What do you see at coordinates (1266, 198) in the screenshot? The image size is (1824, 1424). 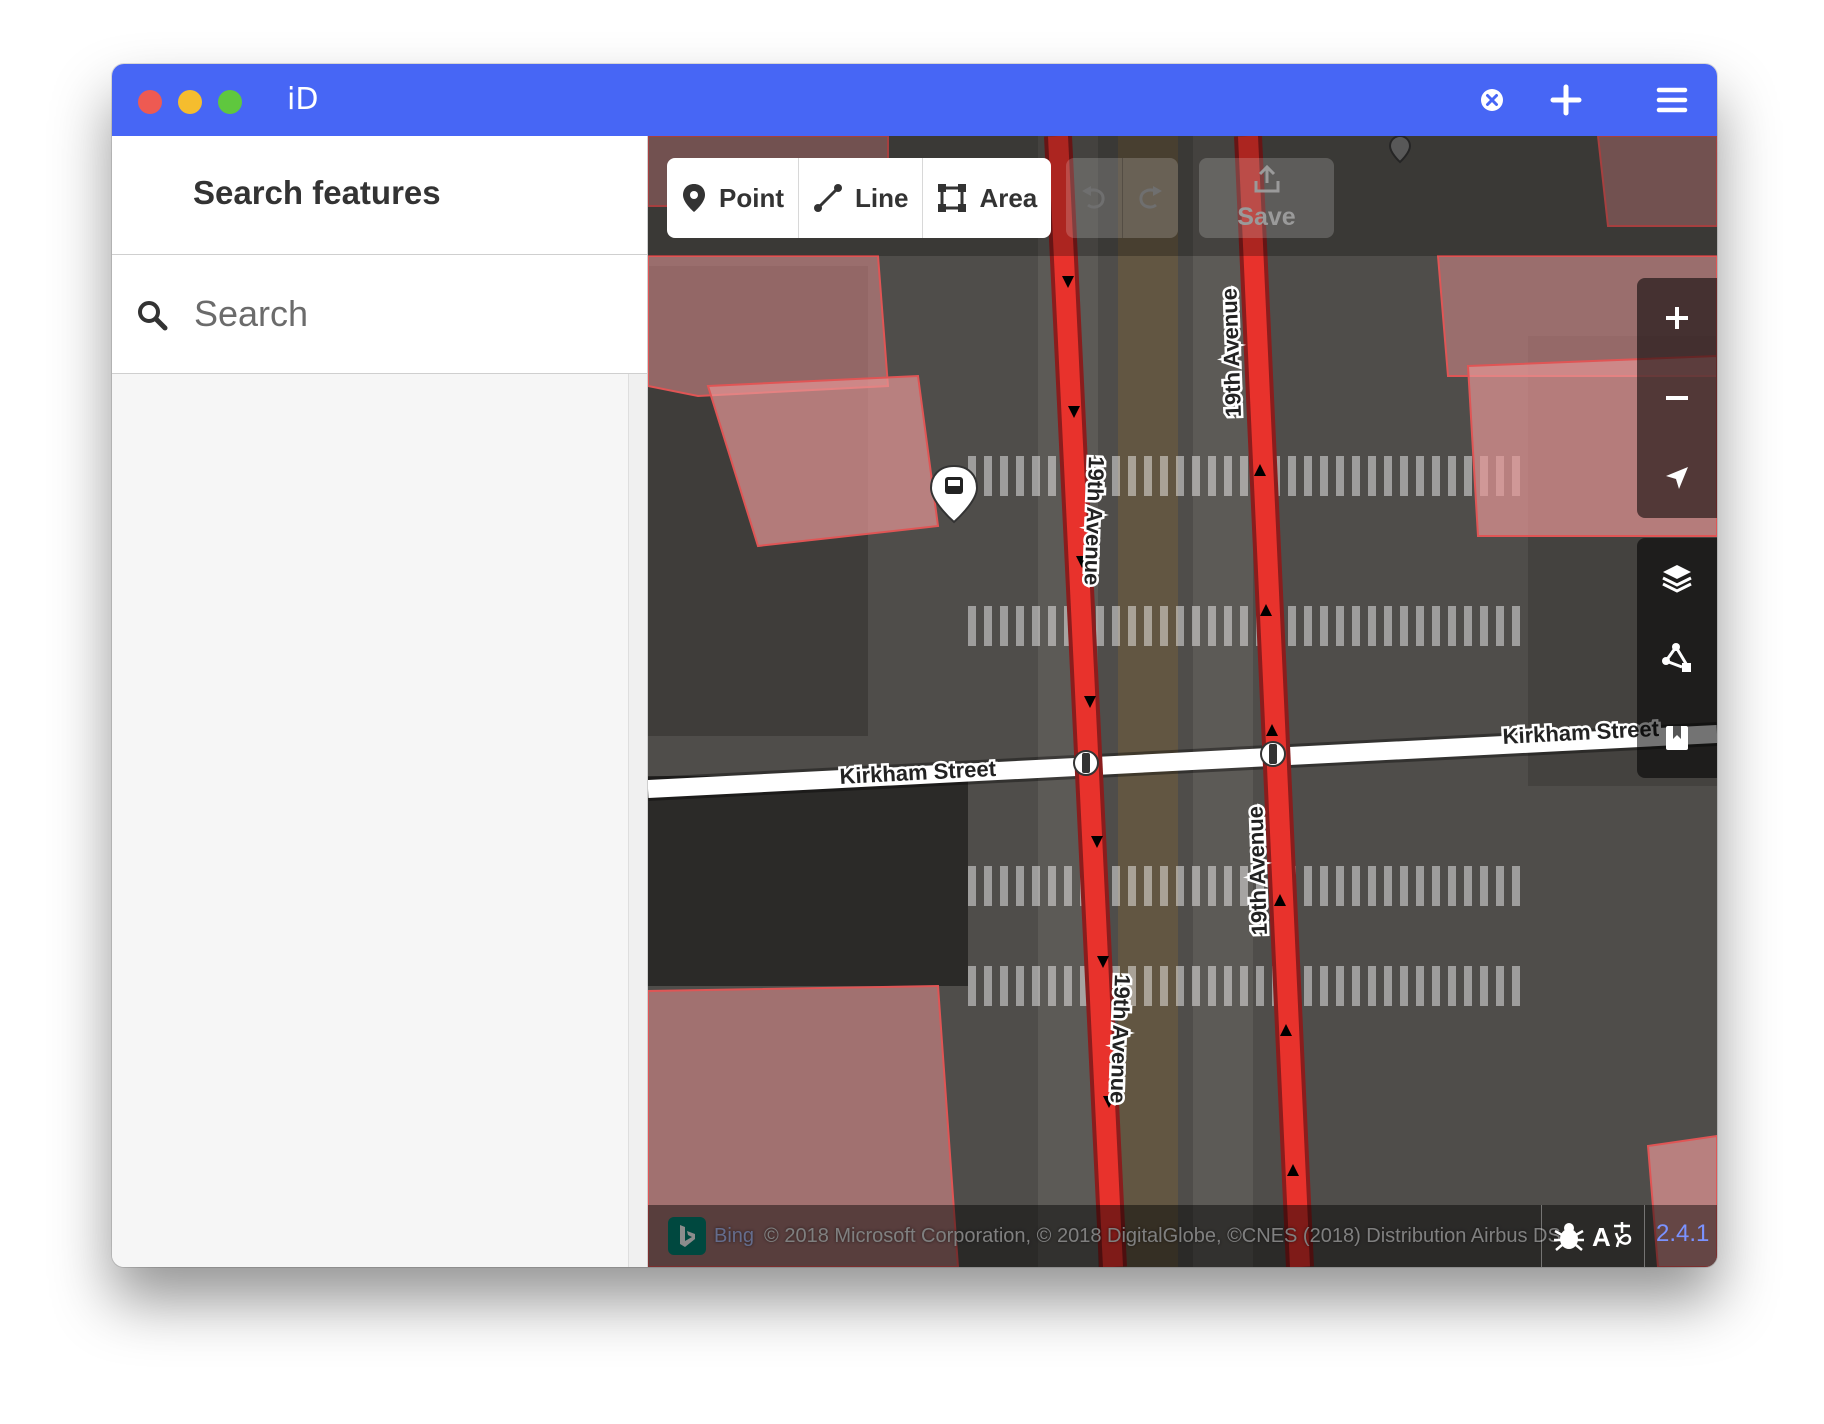 I see `save-button: Save` at bounding box center [1266, 198].